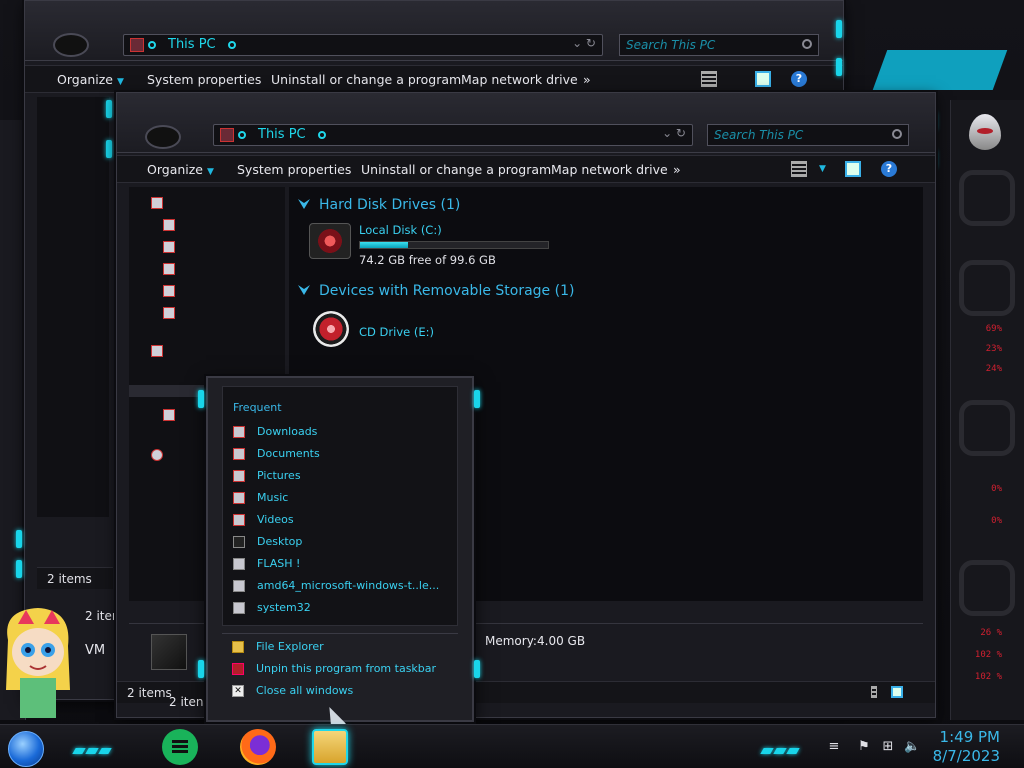  What do you see at coordinates (26, 749) in the screenshot?
I see `start-button` at bounding box center [26, 749].